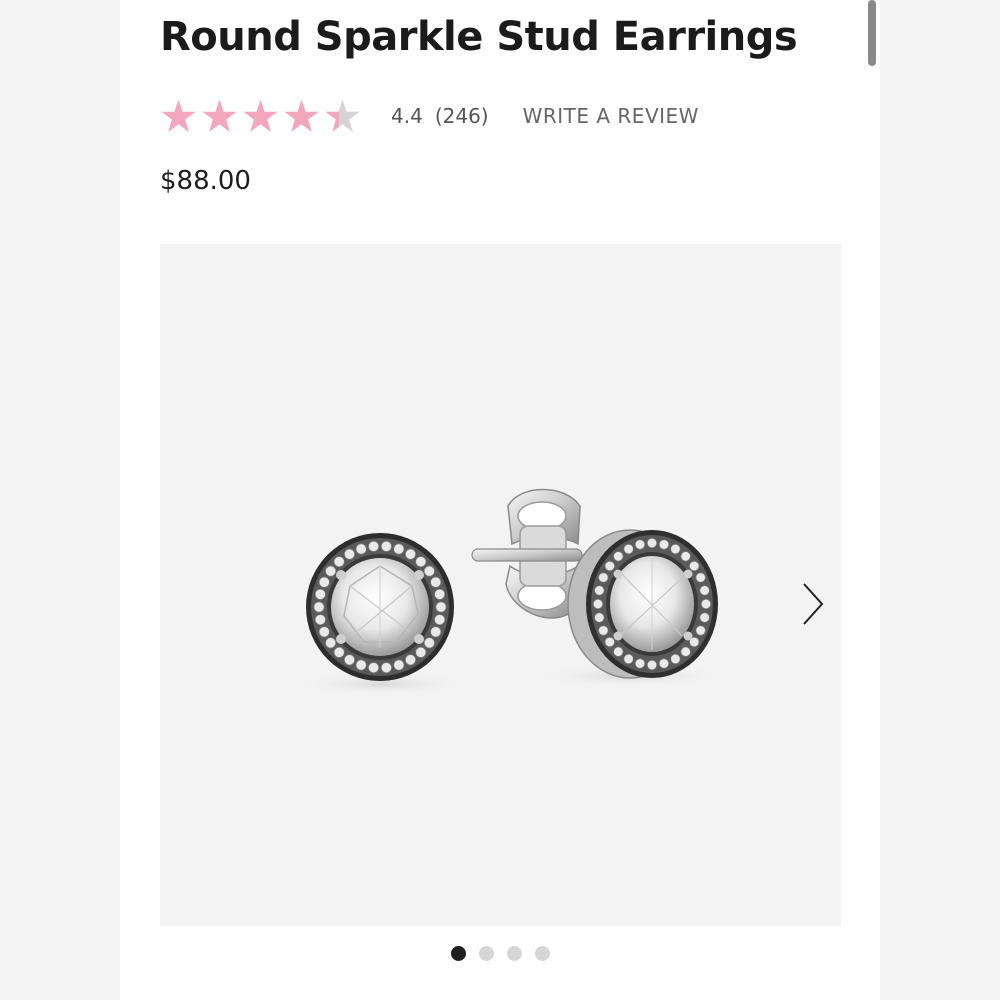 This screenshot has width=1000, height=1000. I want to click on chevron-right-icon, so click(812, 604).